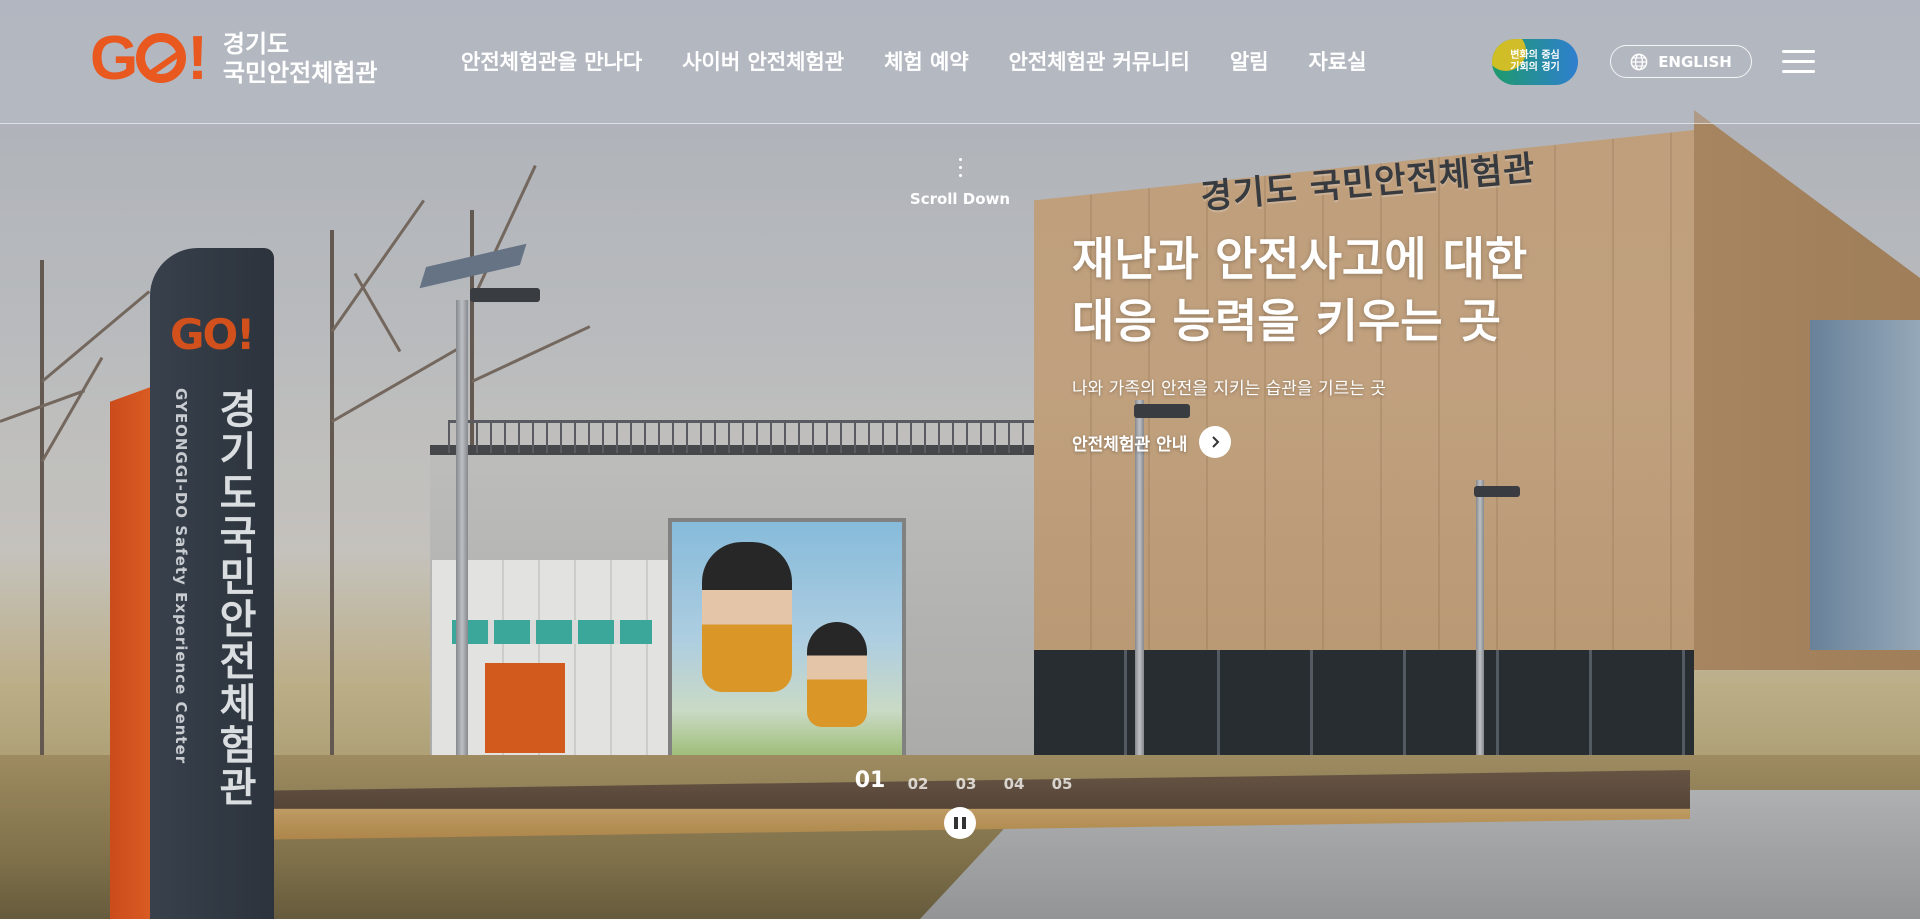 The width and height of the screenshot is (1920, 919). Describe the element at coordinates (256, 44) in the screenshot. I see `logo-line-1: 경기도` at that location.